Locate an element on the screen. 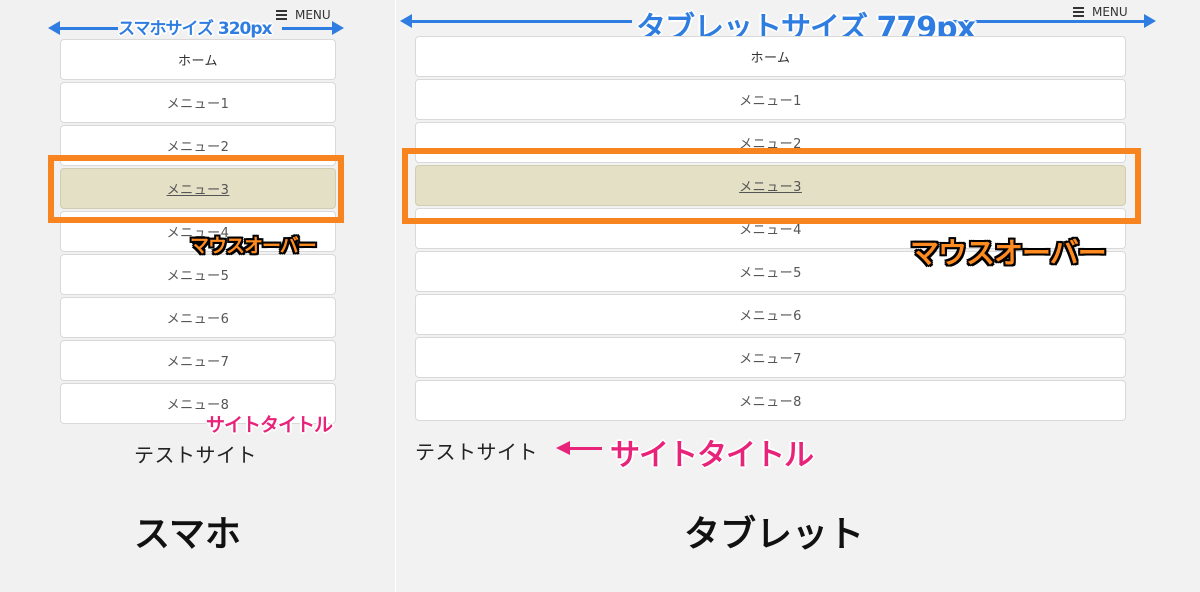 This screenshot has height=592, width=1200. phone-menu-toggle-label: MENU is located at coordinates (313, 15).